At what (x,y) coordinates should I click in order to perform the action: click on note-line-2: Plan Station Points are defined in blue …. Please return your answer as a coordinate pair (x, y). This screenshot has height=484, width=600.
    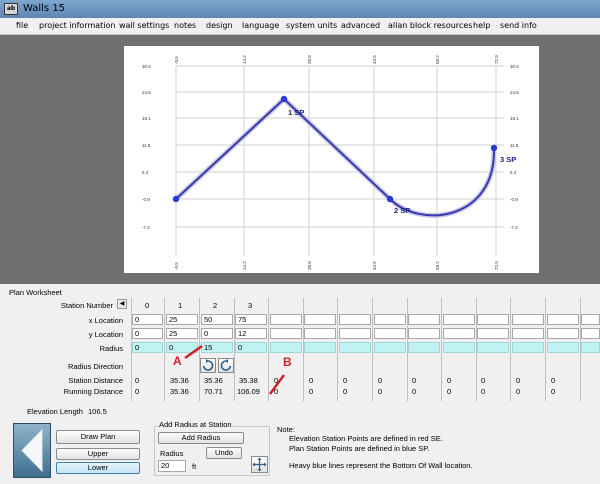
    Looking at the image, I should click on (359, 448).